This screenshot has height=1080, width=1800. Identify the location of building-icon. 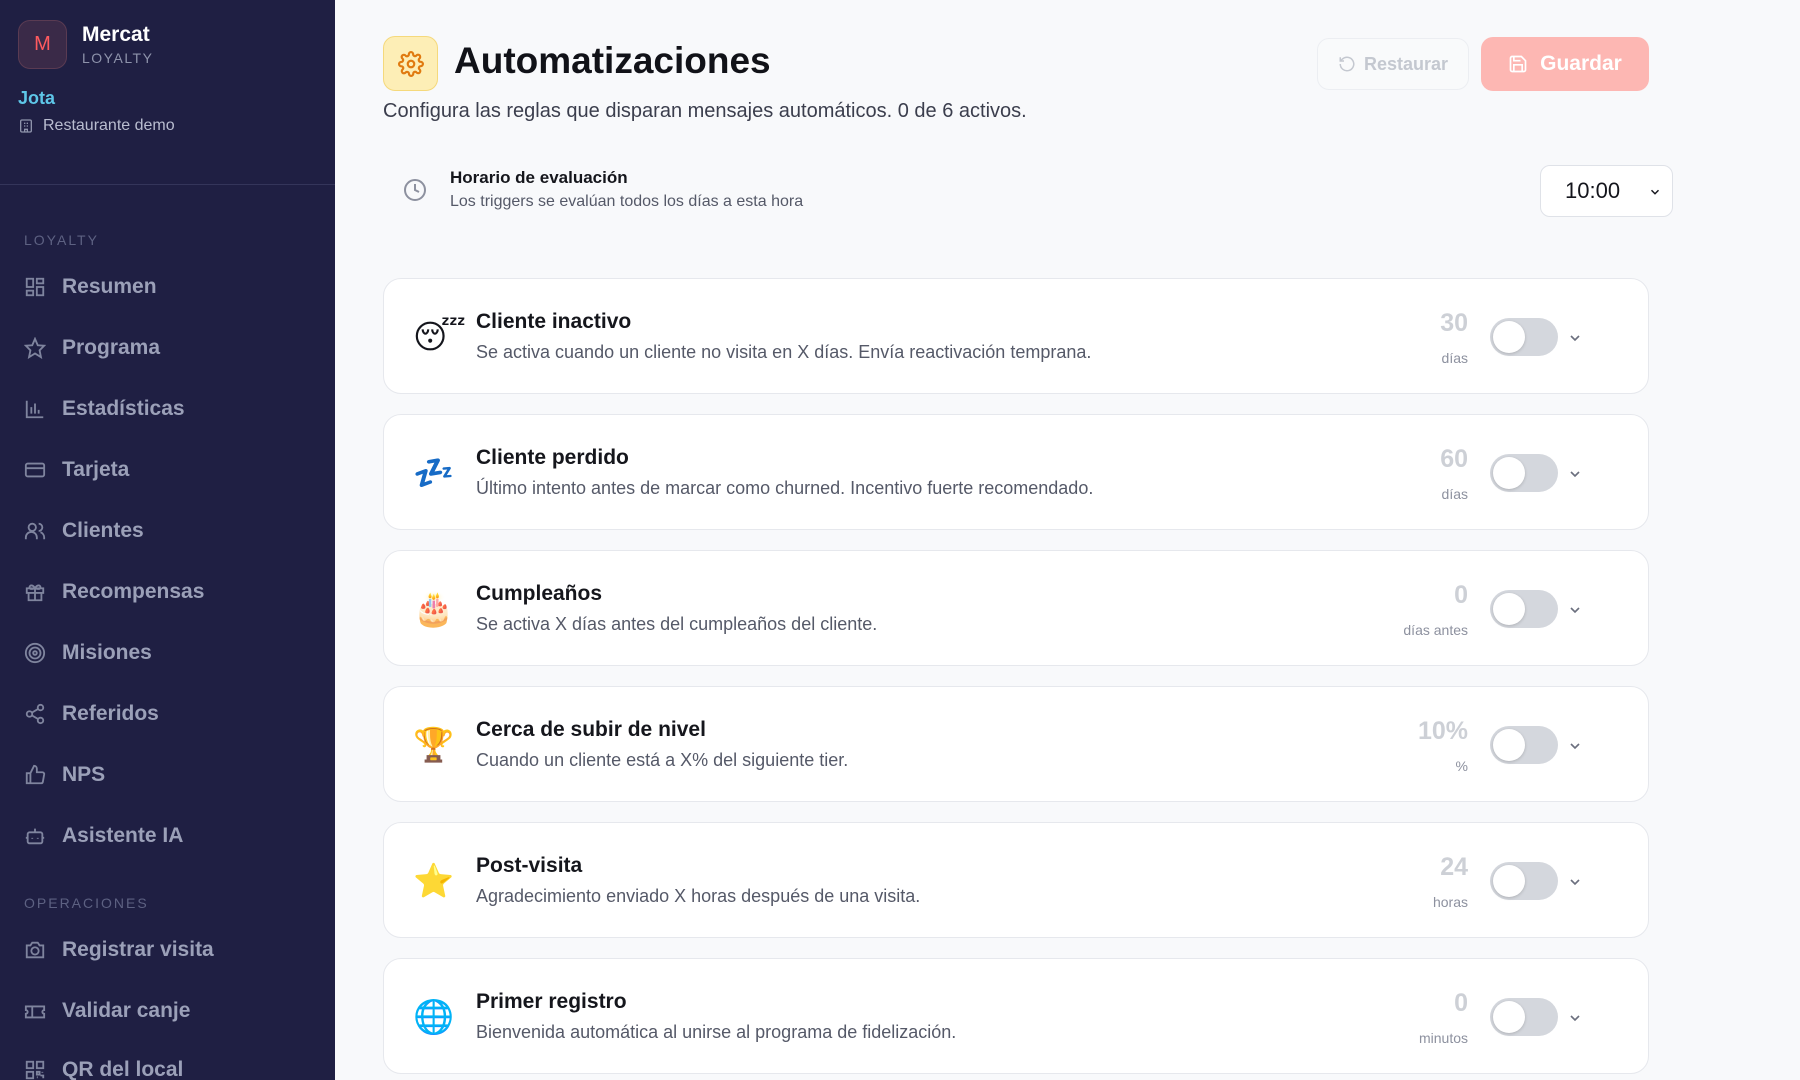
(26, 126).